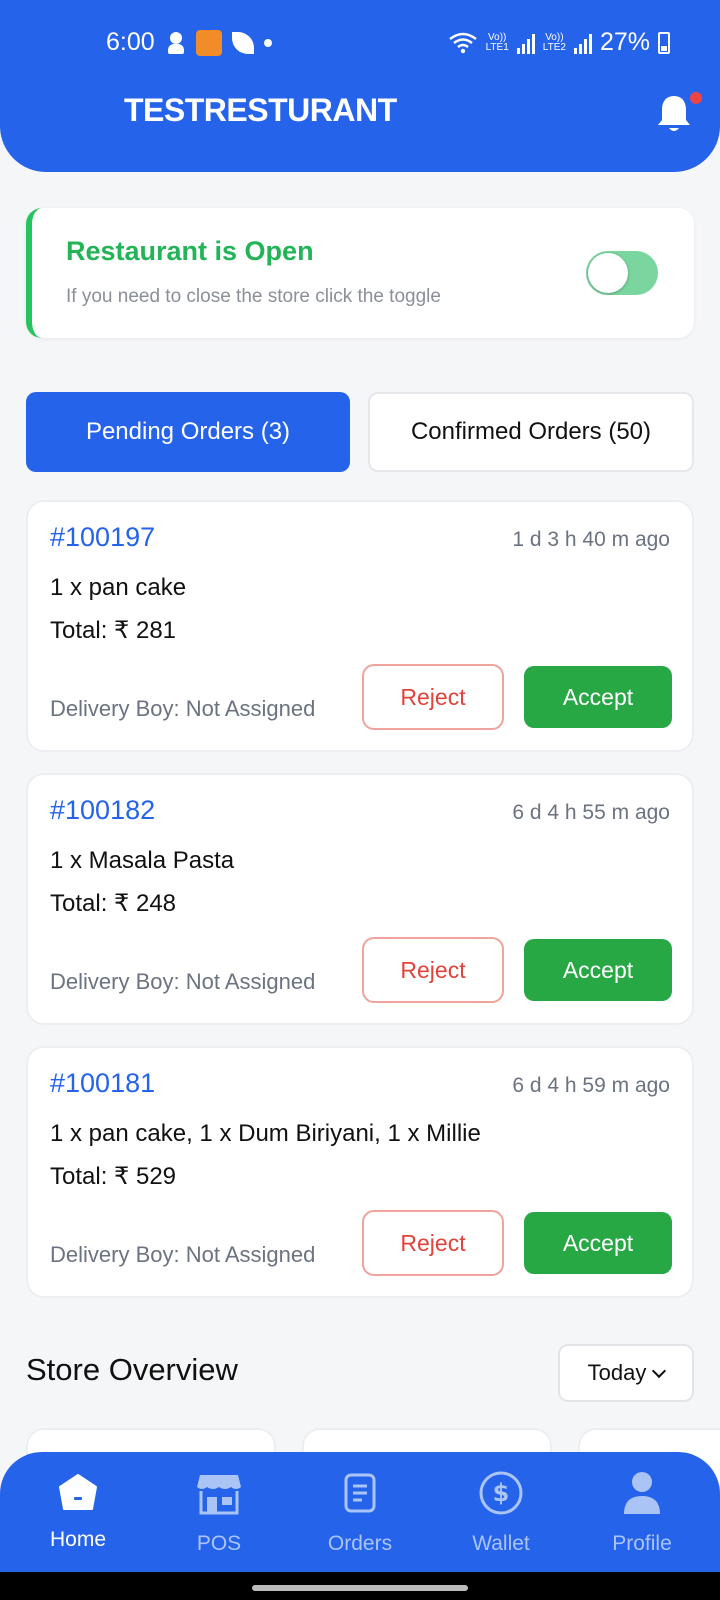 This screenshot has height=1600, width=720. What do you see at coordinates (102, 1083) in the screenshot?
I see `order-id: #100181` at bounding box center [102, 1083].